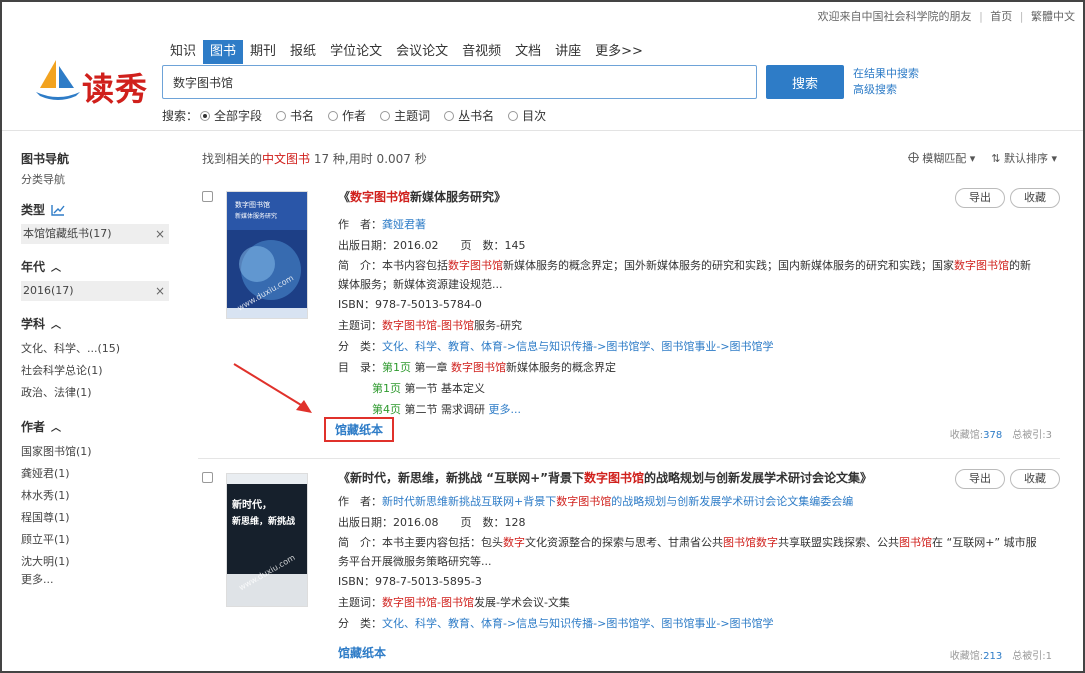 This screenshot has width=1085, height=673. Describe the element at coordinates (992, 656) in the screenshot. I see `collected-count: 213` at that location.